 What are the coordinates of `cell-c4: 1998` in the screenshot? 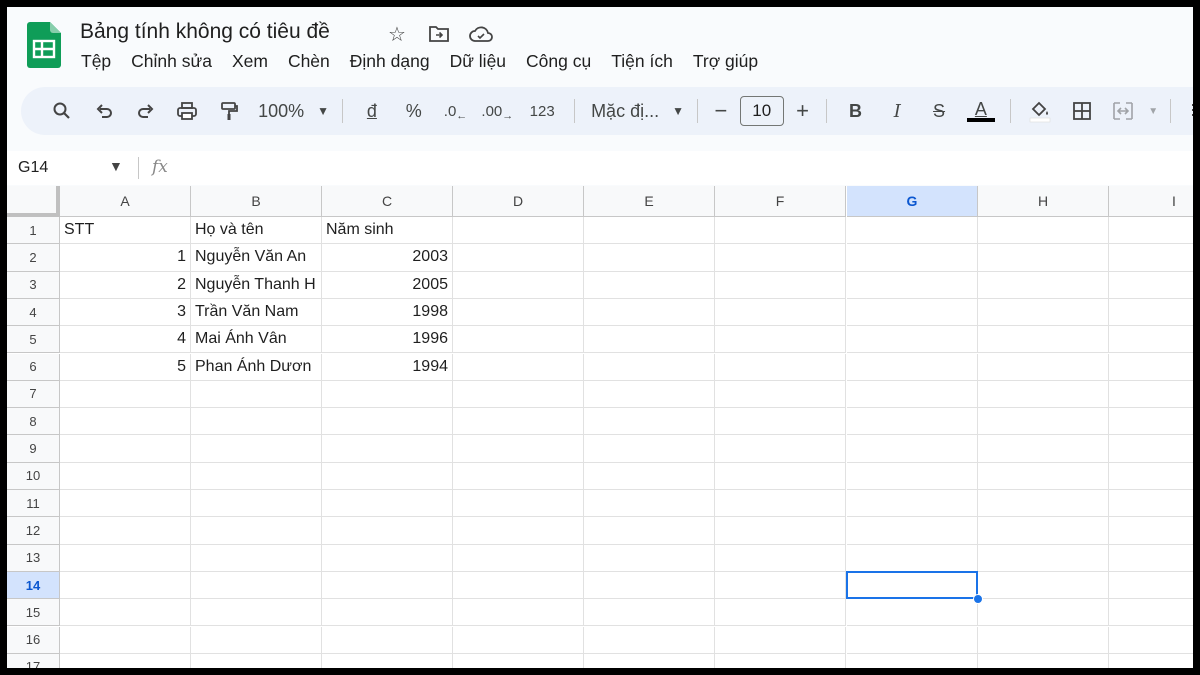 It's located at (387, 312).